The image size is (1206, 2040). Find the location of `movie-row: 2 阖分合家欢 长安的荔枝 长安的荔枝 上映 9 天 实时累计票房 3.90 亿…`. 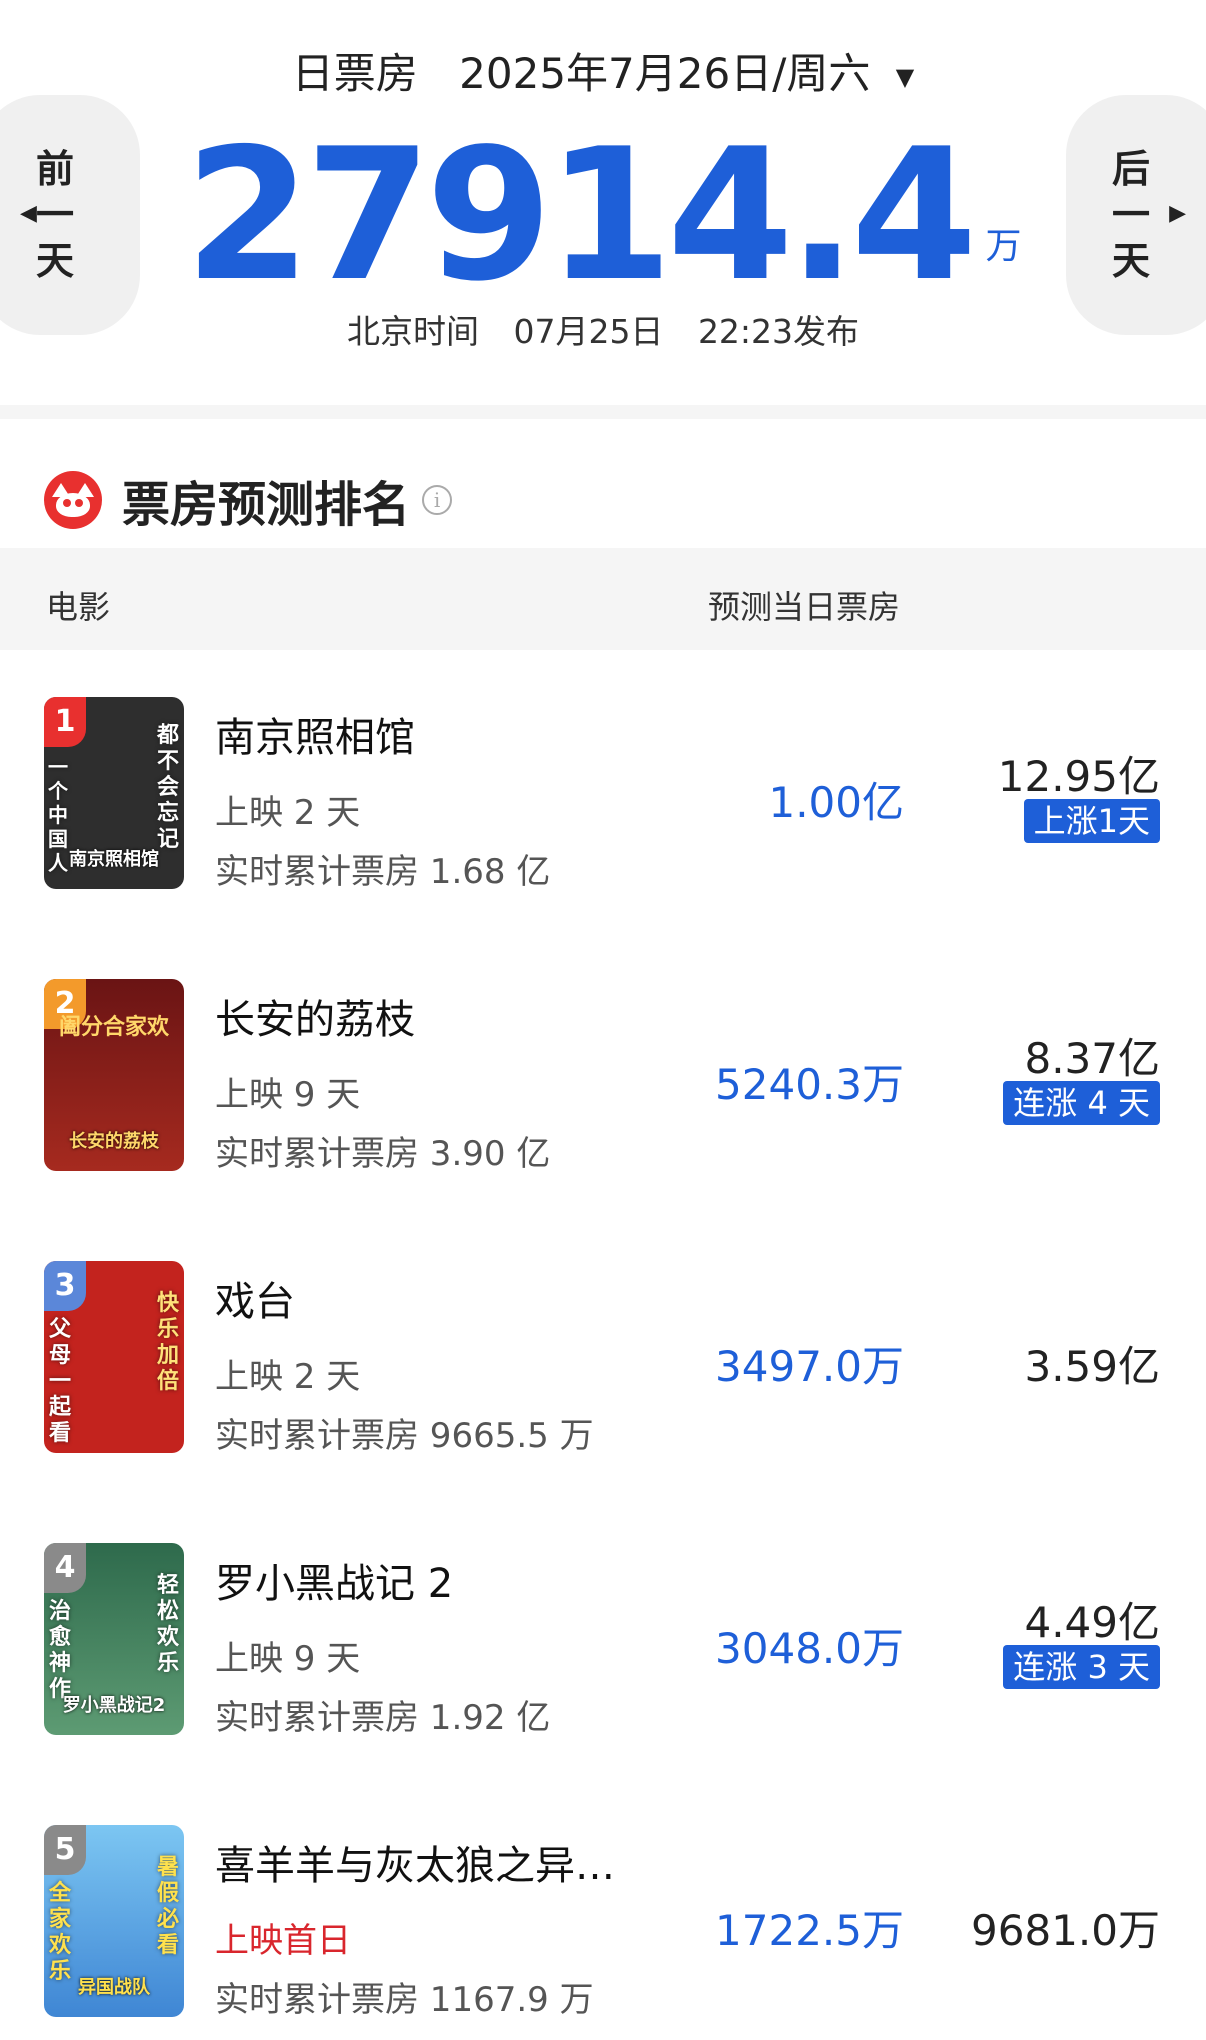

movie-row: 2 阖分合家欢 长安的荔枝 长安的荔枝 上映 9 天 实时累计票房 3.90 亿… is located at coordinates (603, 1120).